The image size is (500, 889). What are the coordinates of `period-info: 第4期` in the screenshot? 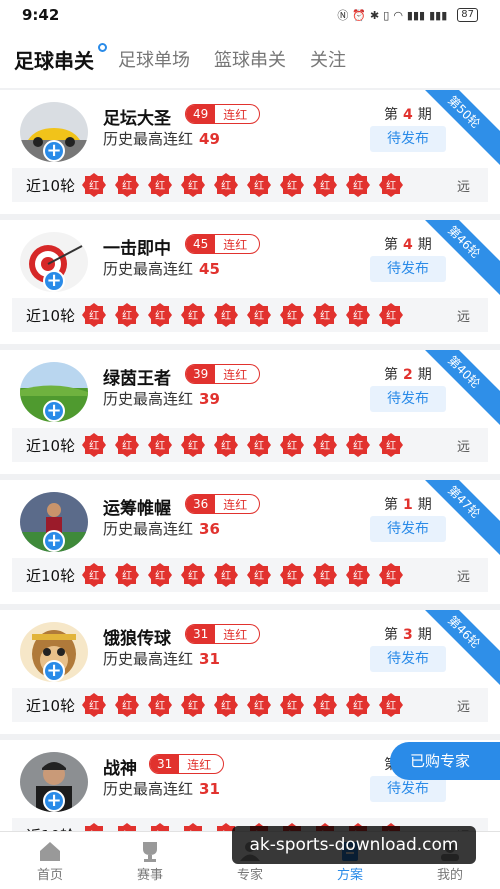 It's located at (408, 114).